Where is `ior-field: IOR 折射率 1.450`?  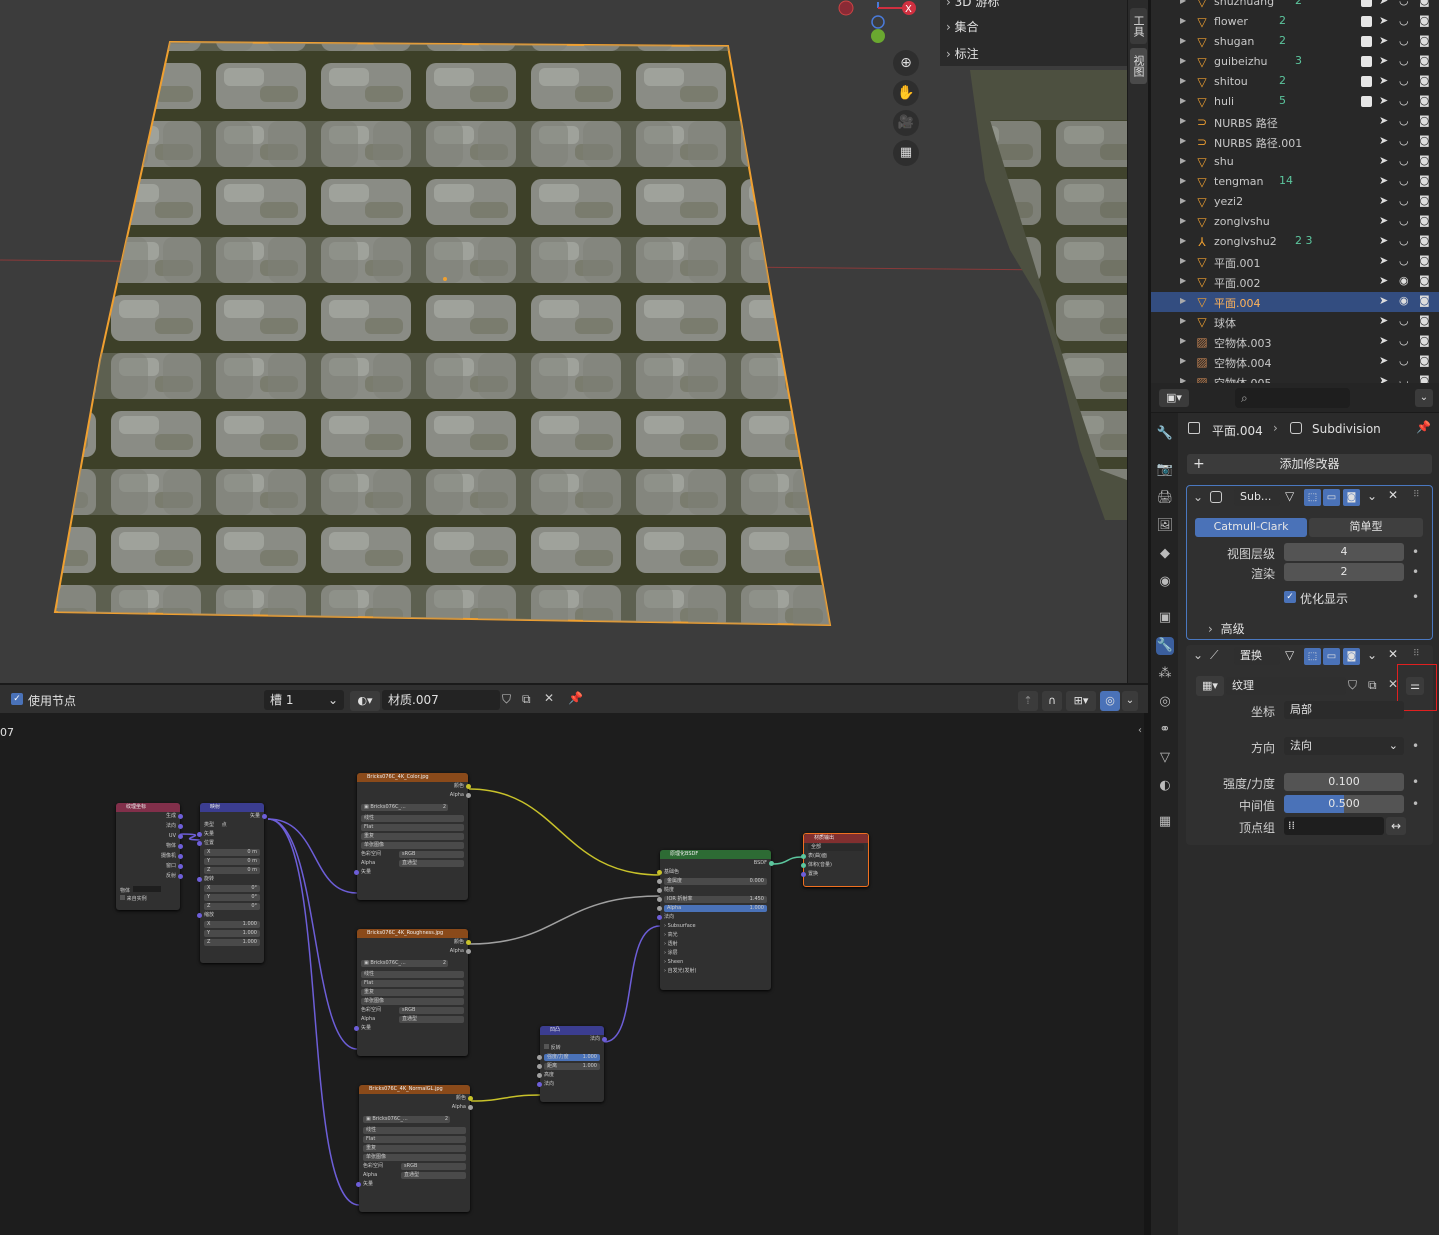
ior-field: IOR 折射率 1.450 is located at coordinates (715, 899).